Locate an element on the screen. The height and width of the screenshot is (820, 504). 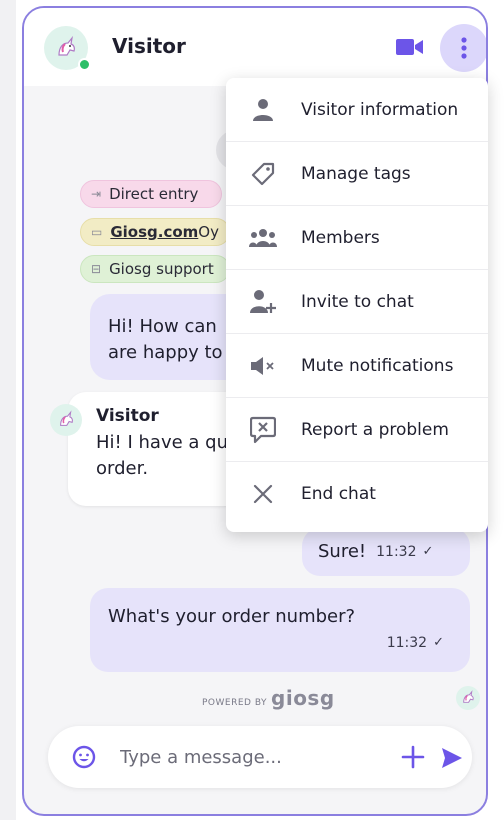
team-icon: ⊟ is located at coordinates (96, 269).